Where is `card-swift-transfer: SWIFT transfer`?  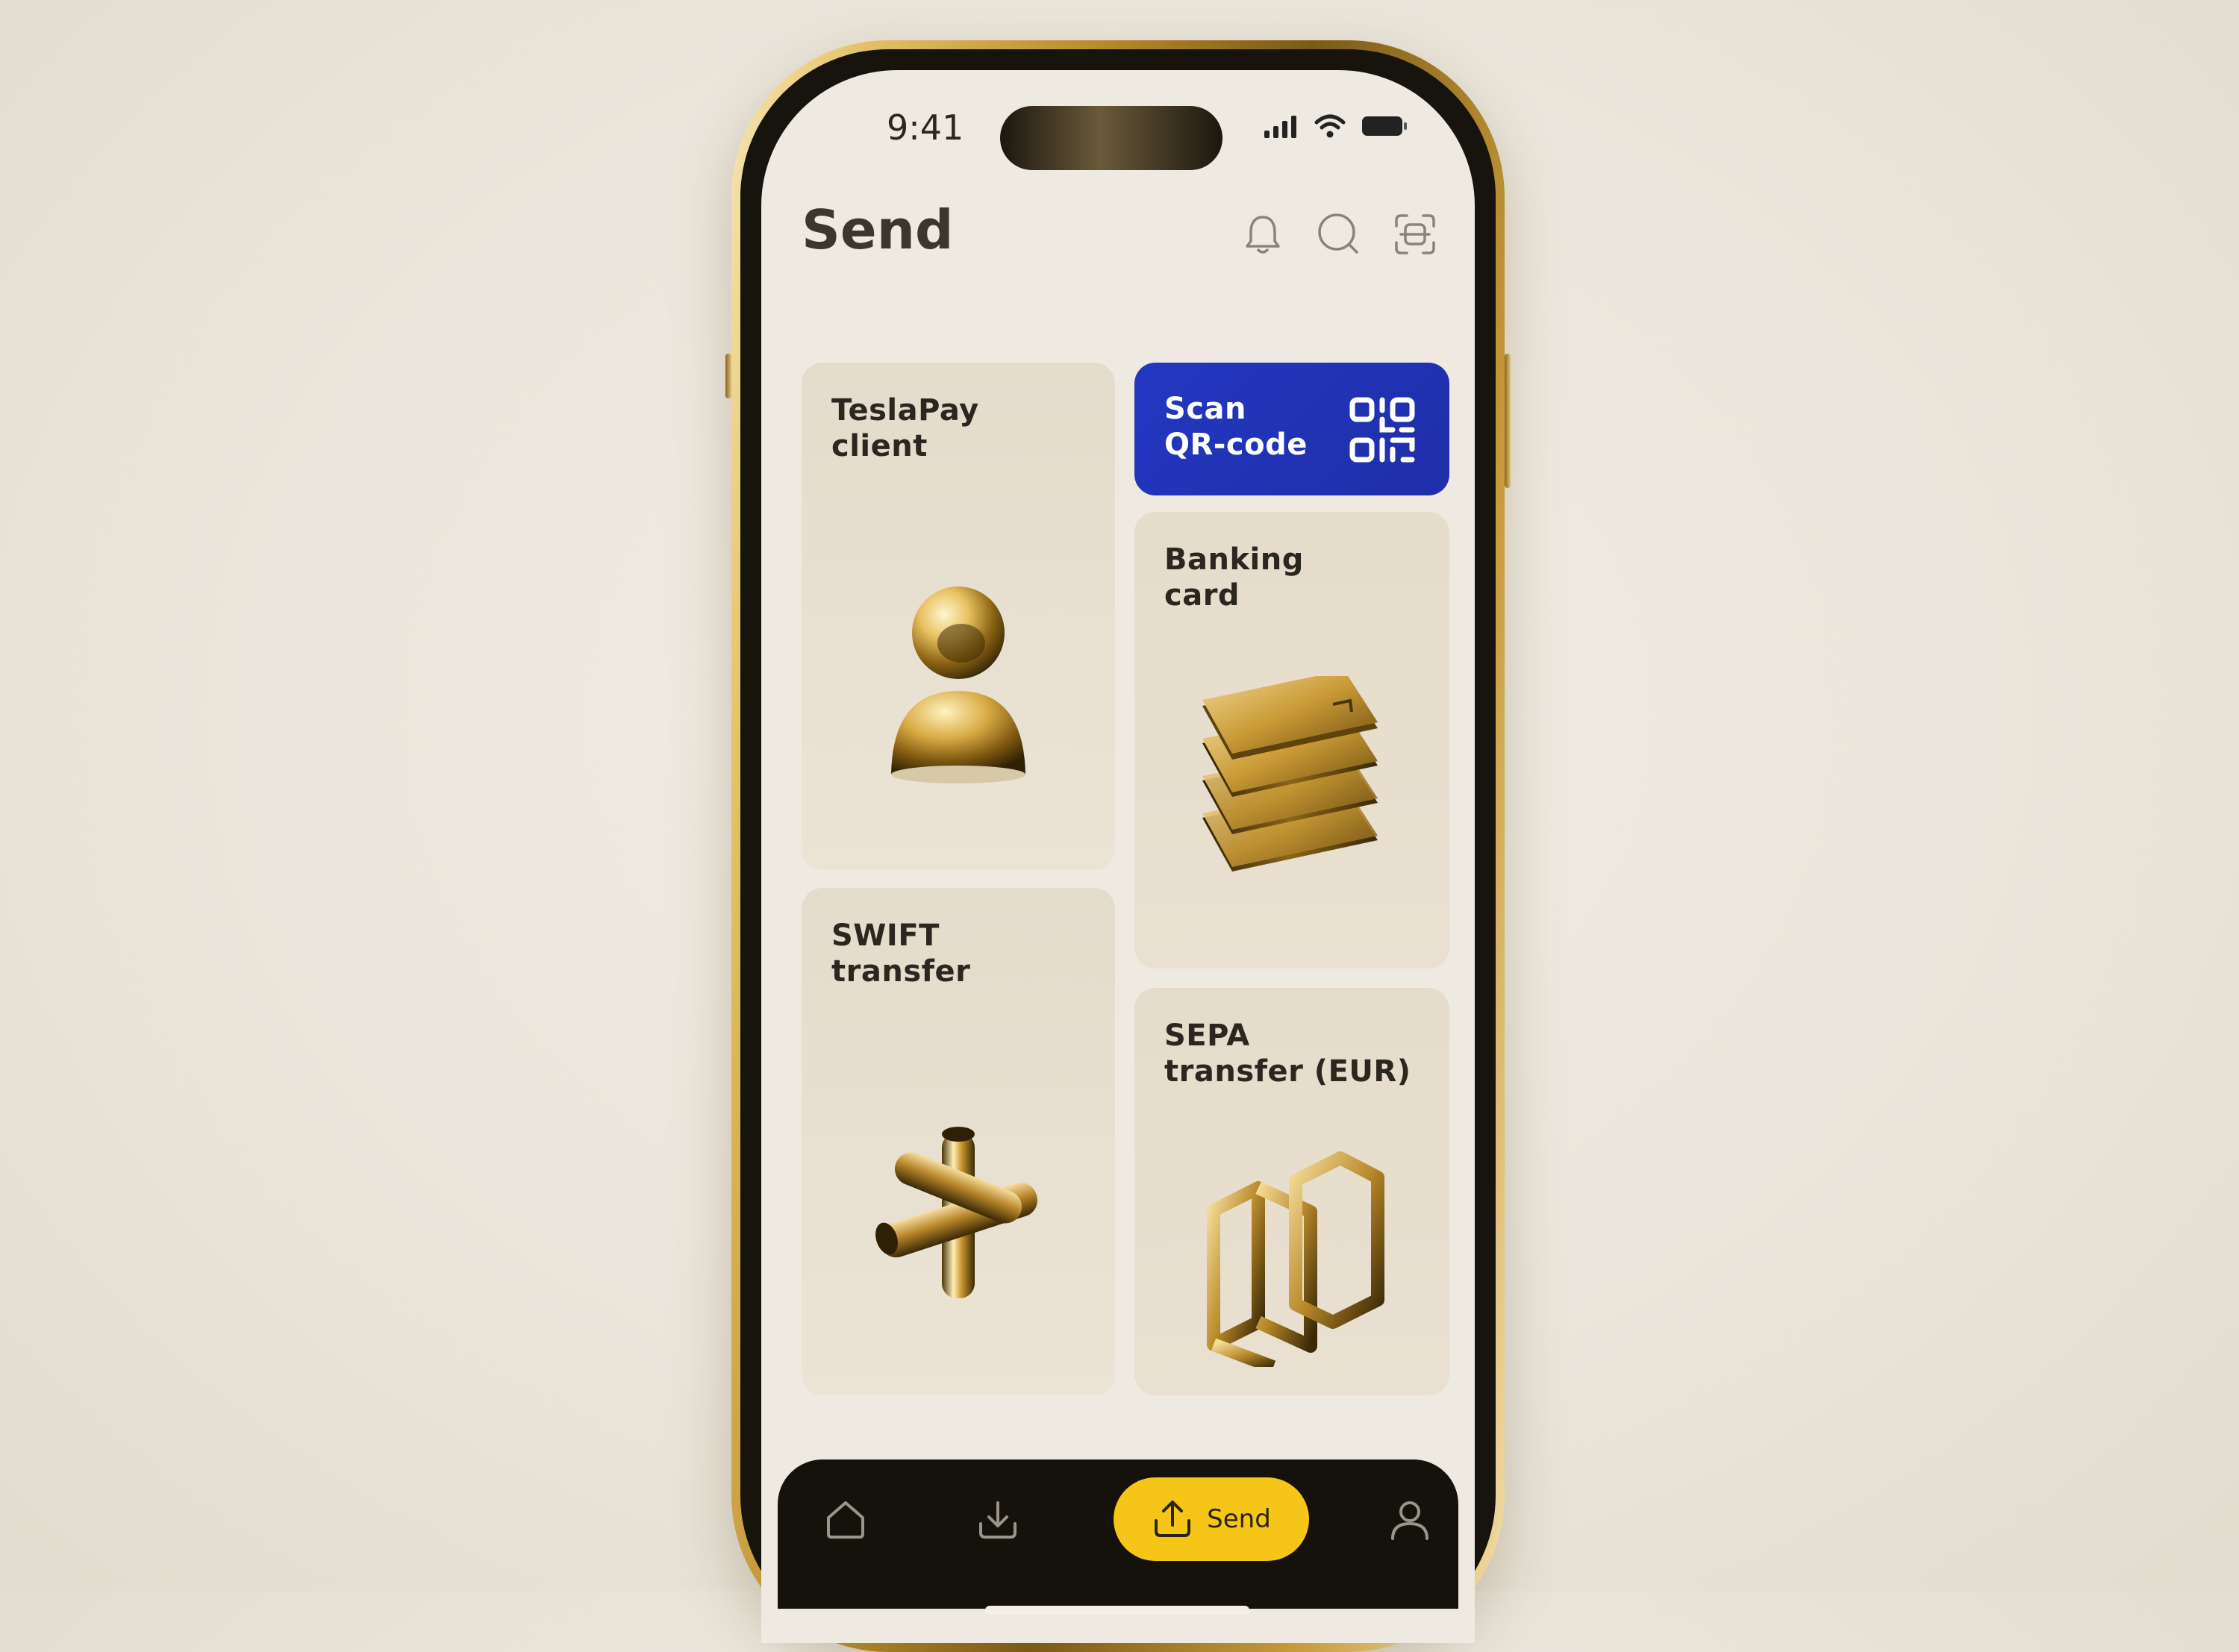 card-swift-transfer: SWIFT transfer is located at coordinates (958, 1141).